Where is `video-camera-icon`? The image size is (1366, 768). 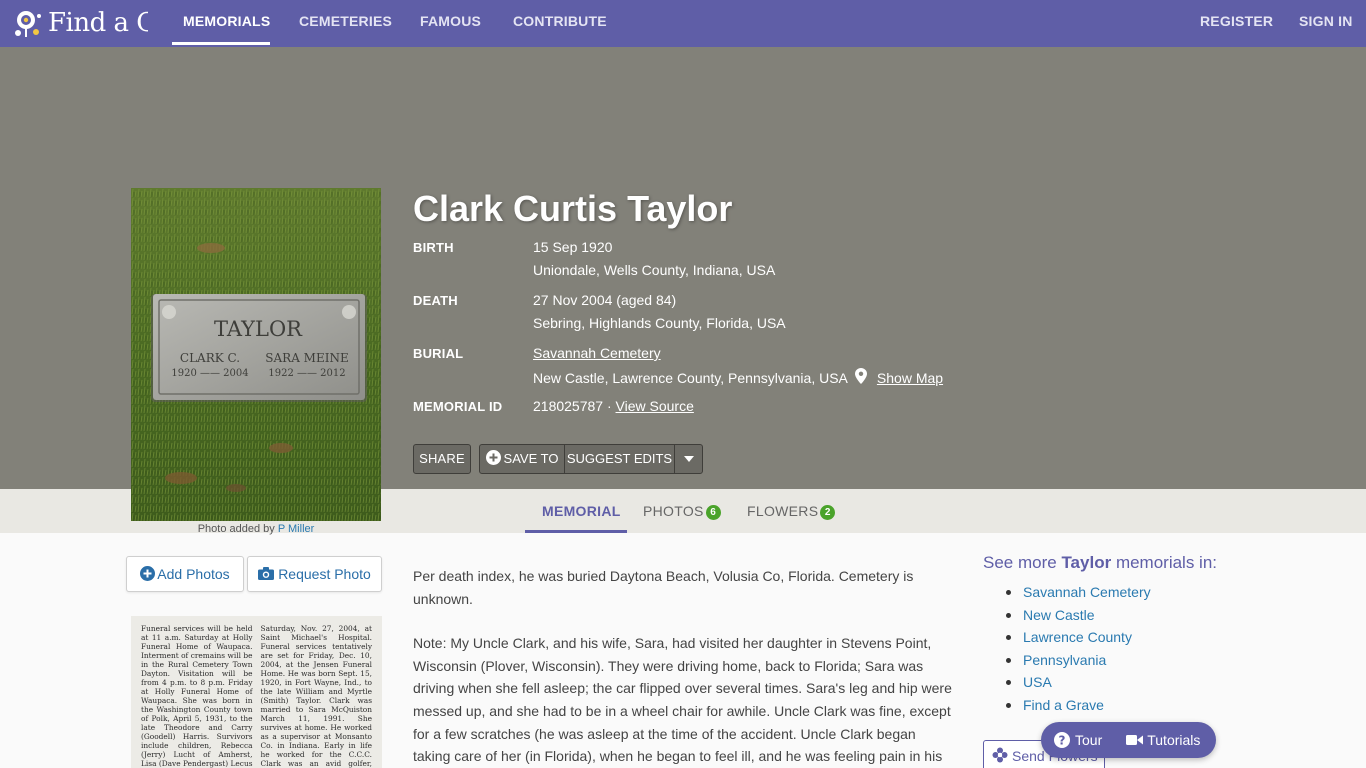 video-camera-icon is located at coordinates (1135, 740).